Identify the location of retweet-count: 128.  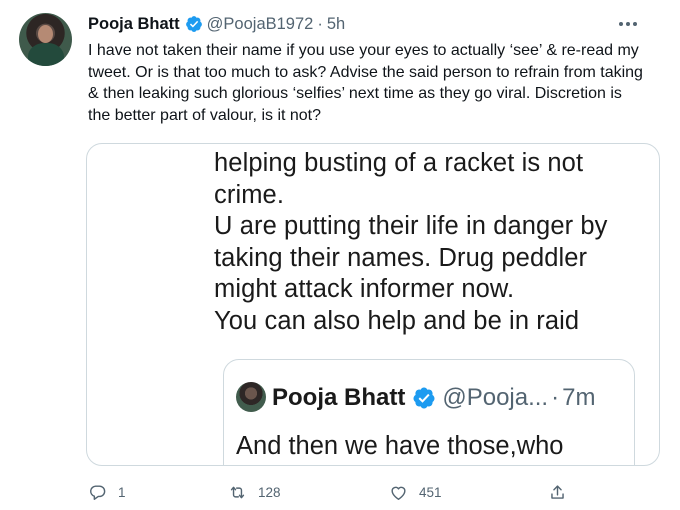
(269, 492).